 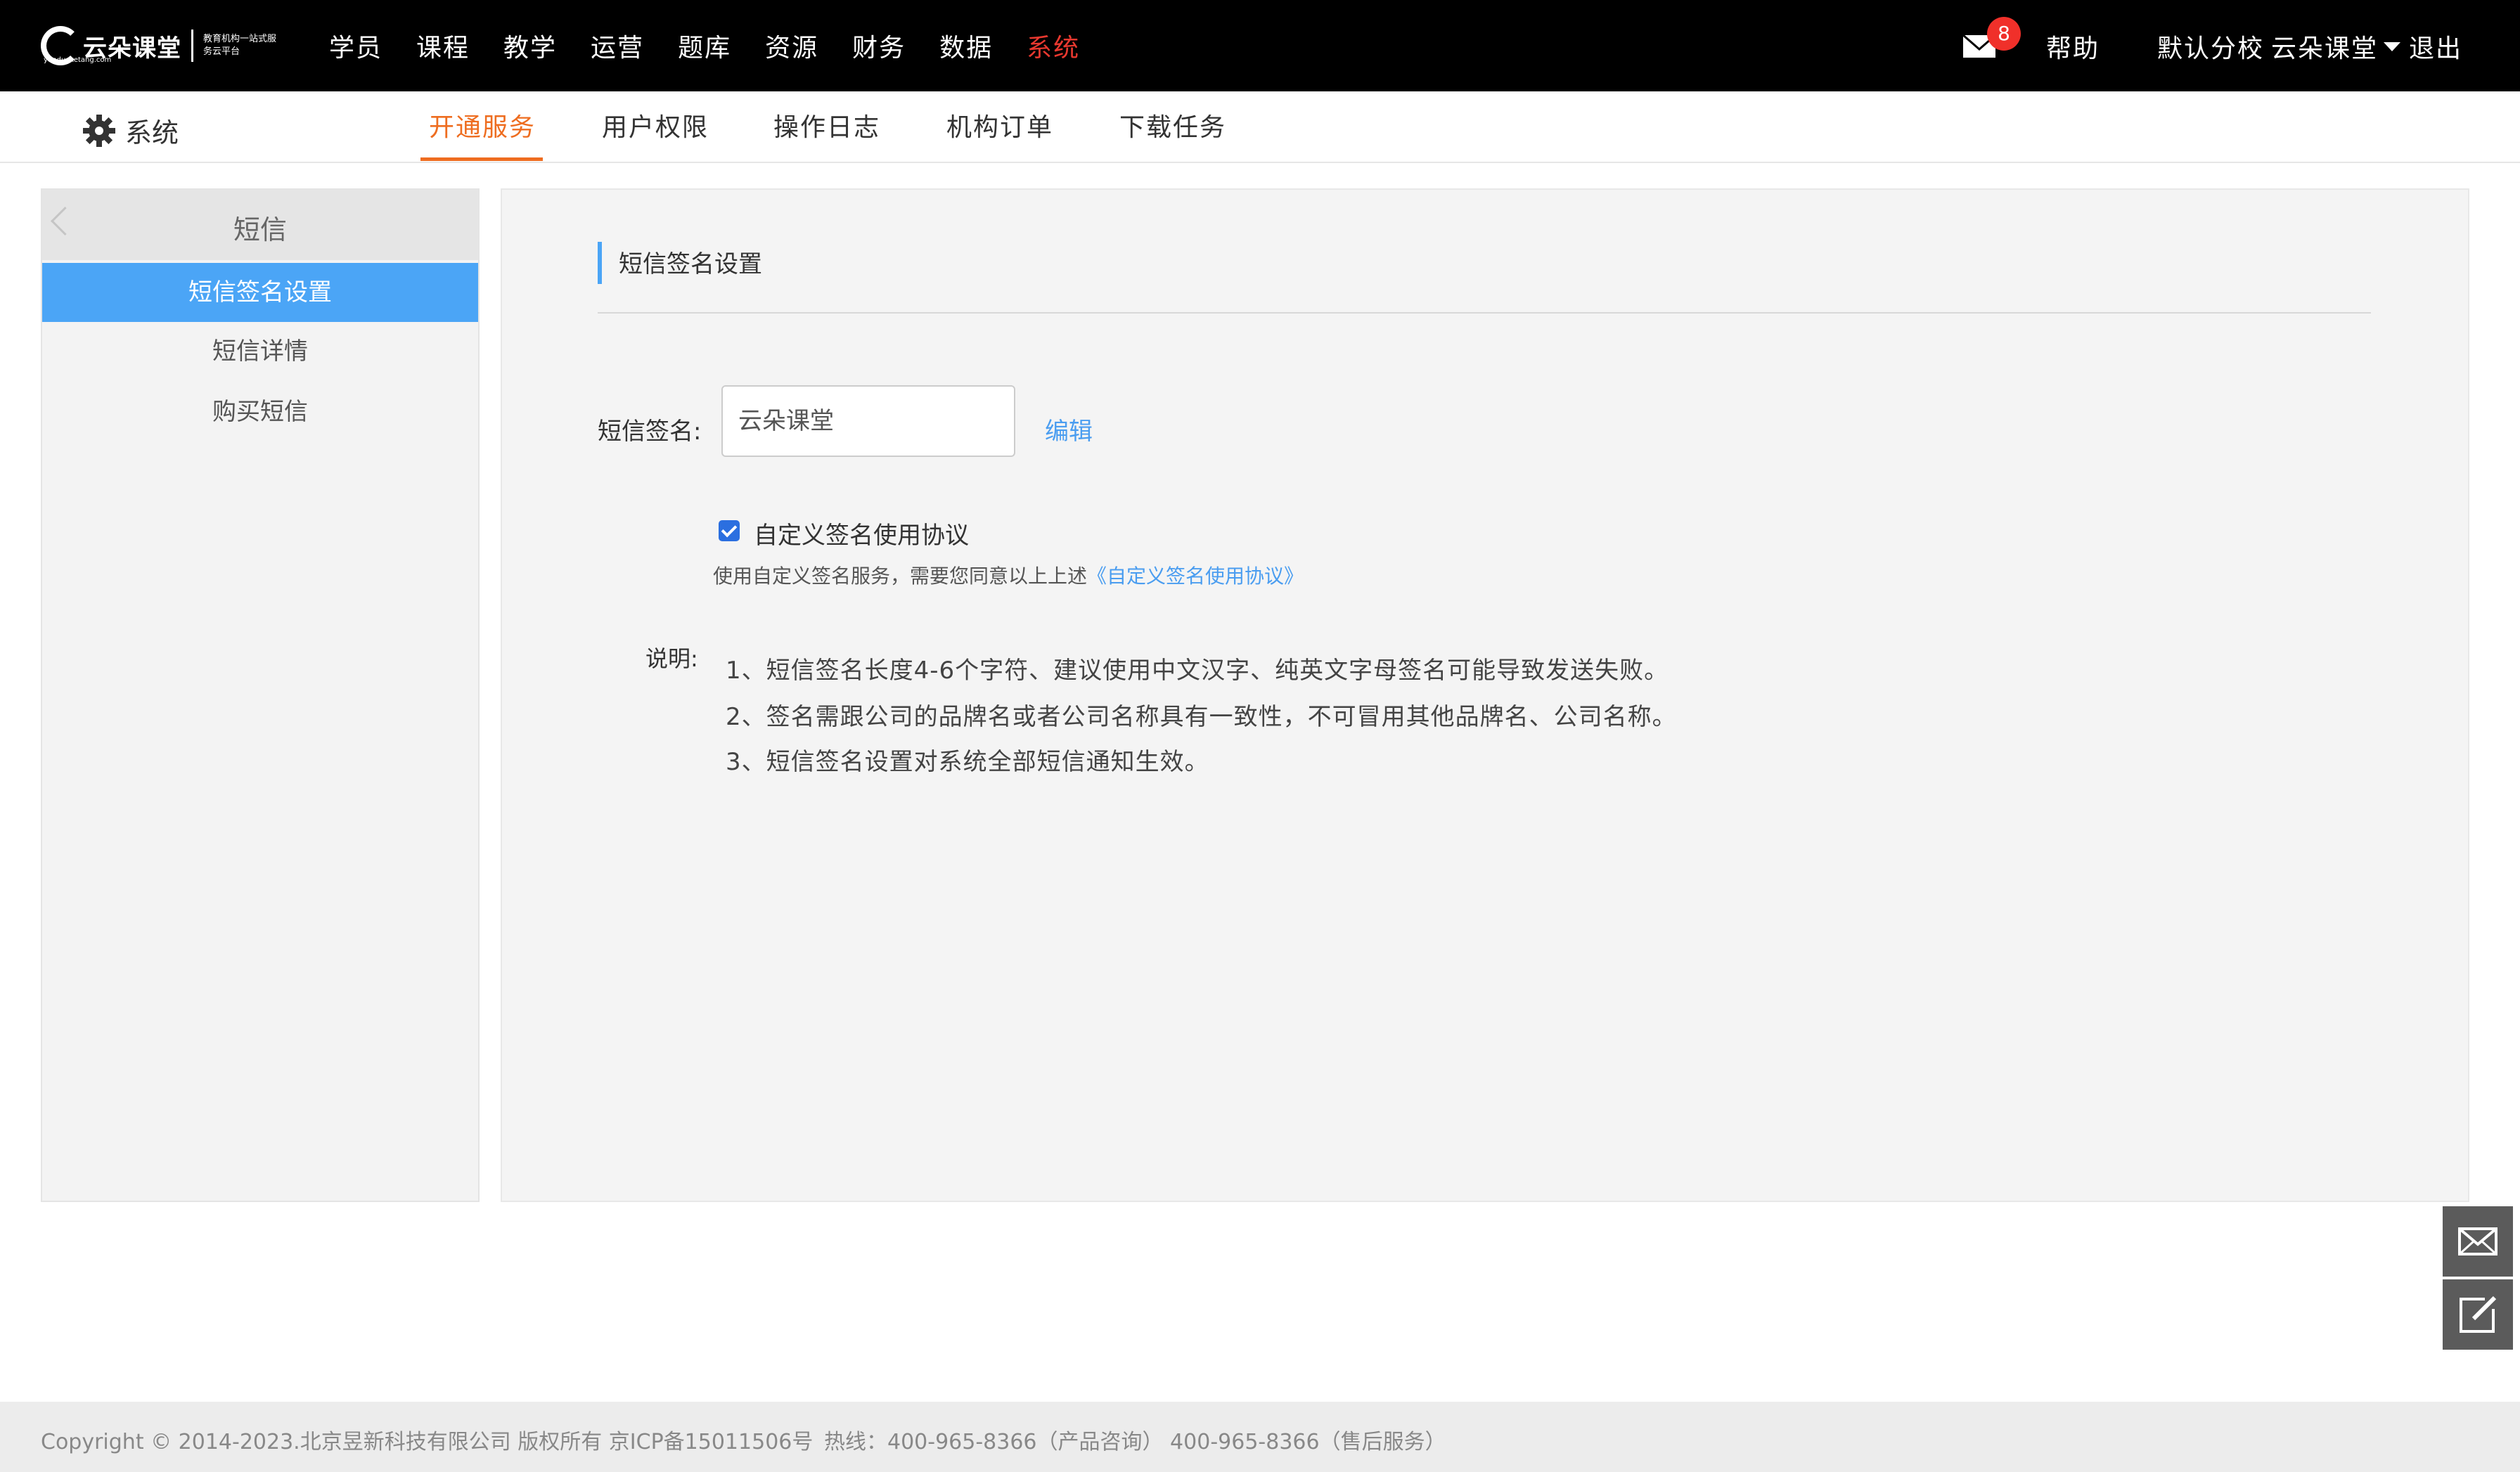 What do you see at coordinates (1053, 45) in the screenshot?
I see `nav-item-system: 系统` at bounding box center [1053, 45].